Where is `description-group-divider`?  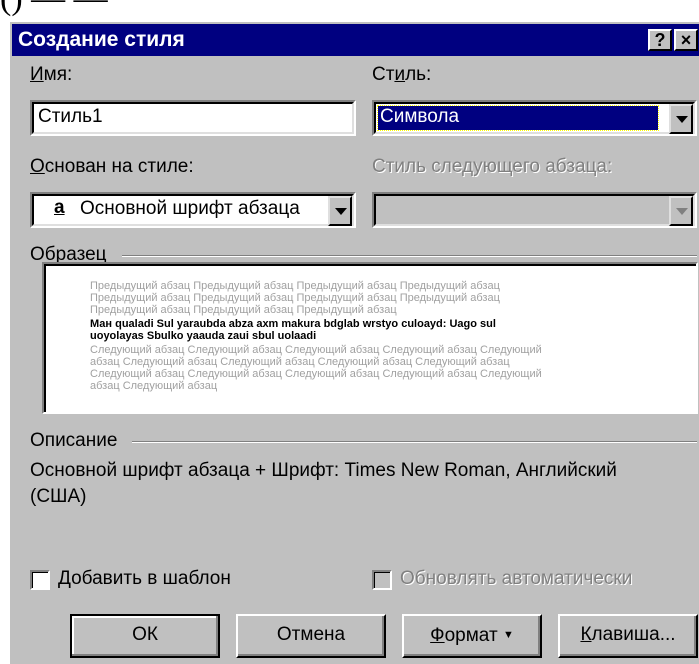 description-group-divider is located at coordinates (414, 442).